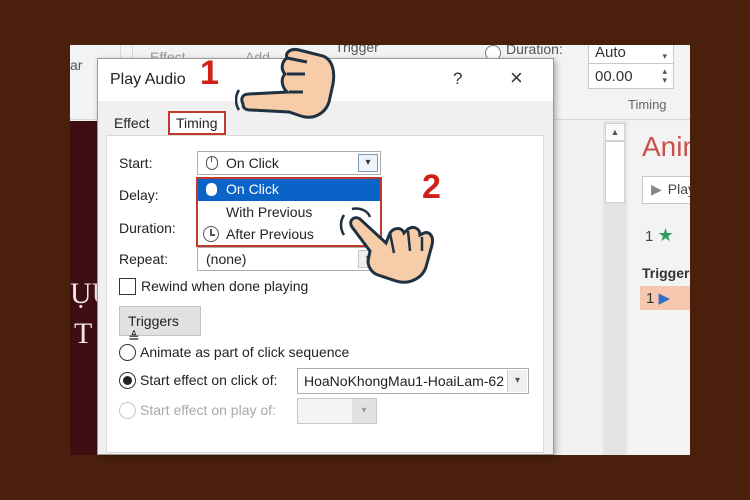 This screenshot has height=500, width=750. I want to click on click-object-select: HoaNoKhongMau1-HoaiLam-62 ▾, so click(413, 381).